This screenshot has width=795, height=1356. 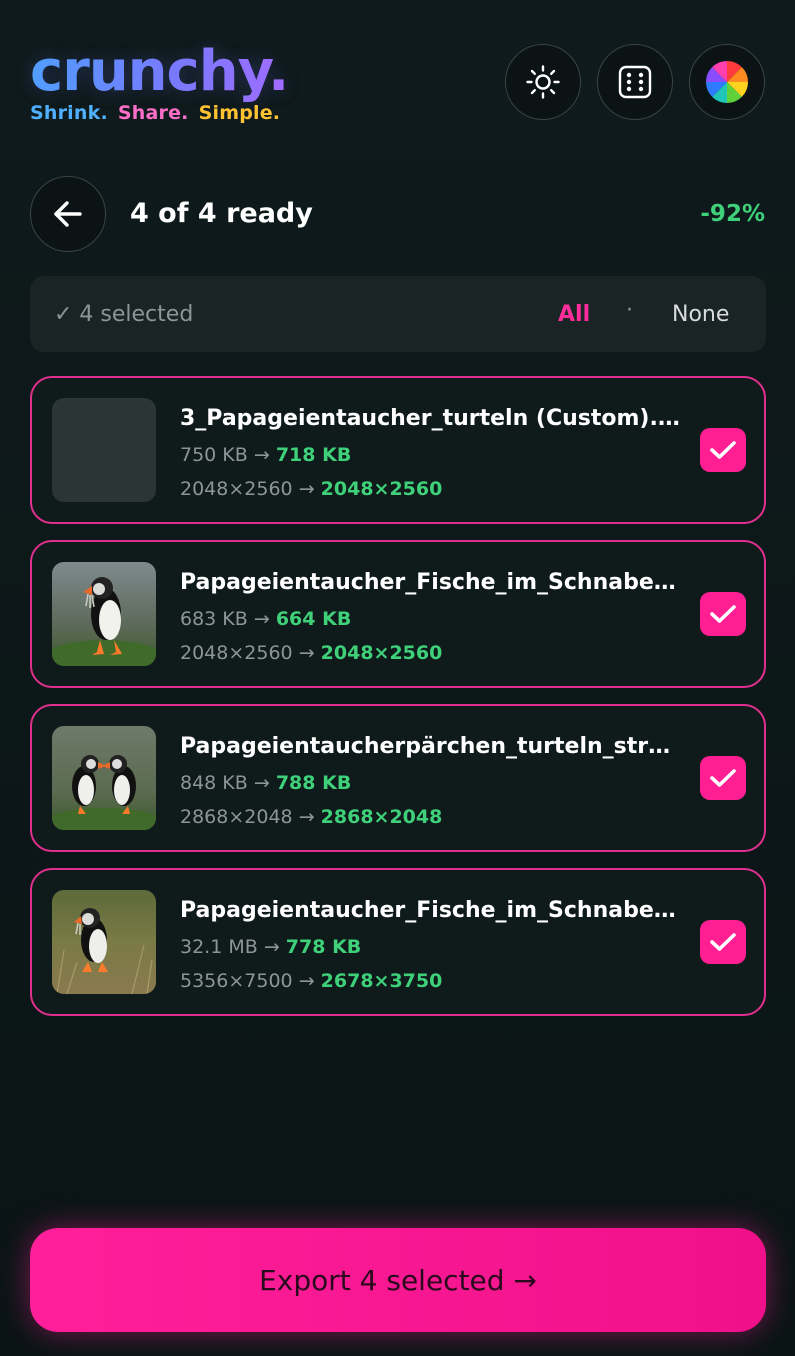 I want to click on puffin-pair-photo-image, so click(x=104, y=778).